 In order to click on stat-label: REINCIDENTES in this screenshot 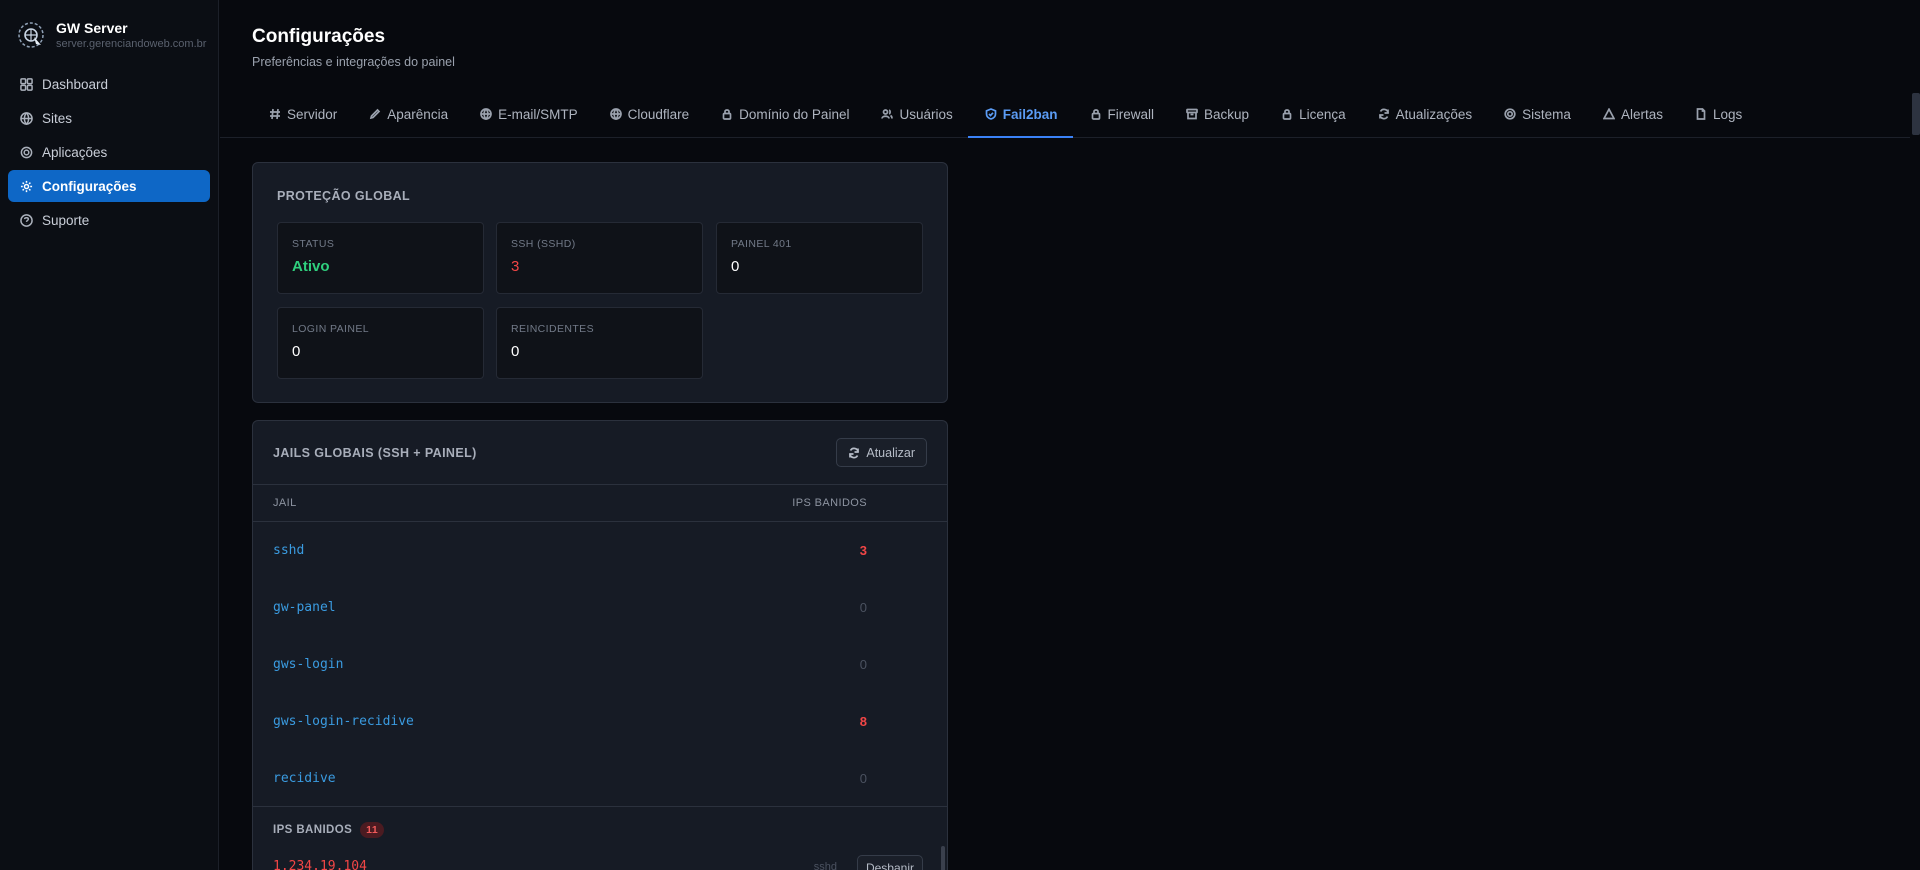, I will do `click(552, 329)`.